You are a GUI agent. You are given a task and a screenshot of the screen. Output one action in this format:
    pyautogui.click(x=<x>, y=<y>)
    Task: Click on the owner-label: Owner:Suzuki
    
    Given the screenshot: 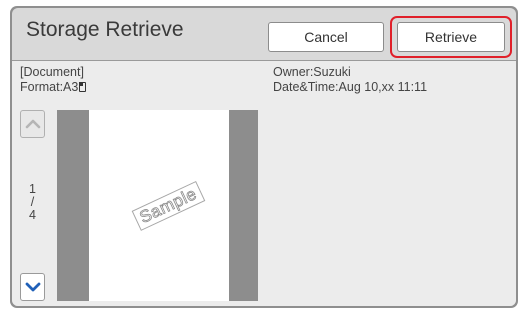 What is the action you would take?
    pyautogui.click(x=312, y=72)
    